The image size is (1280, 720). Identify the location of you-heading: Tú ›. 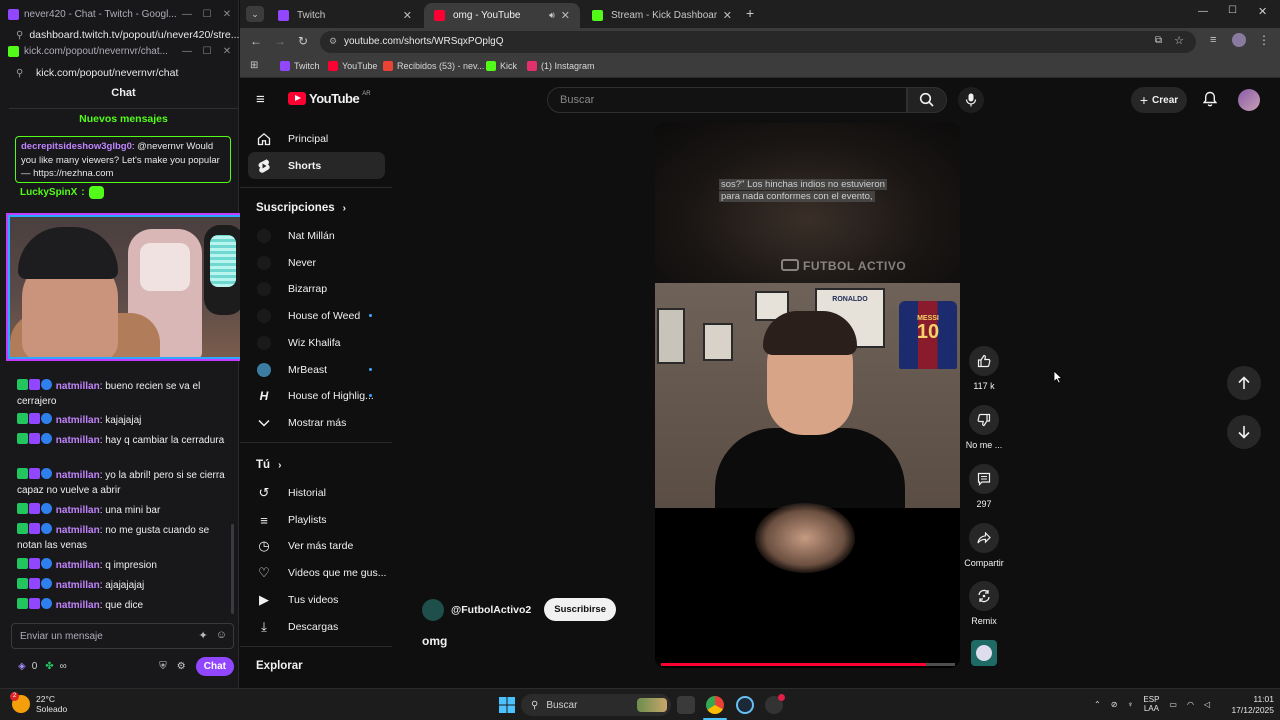
(268, 465).